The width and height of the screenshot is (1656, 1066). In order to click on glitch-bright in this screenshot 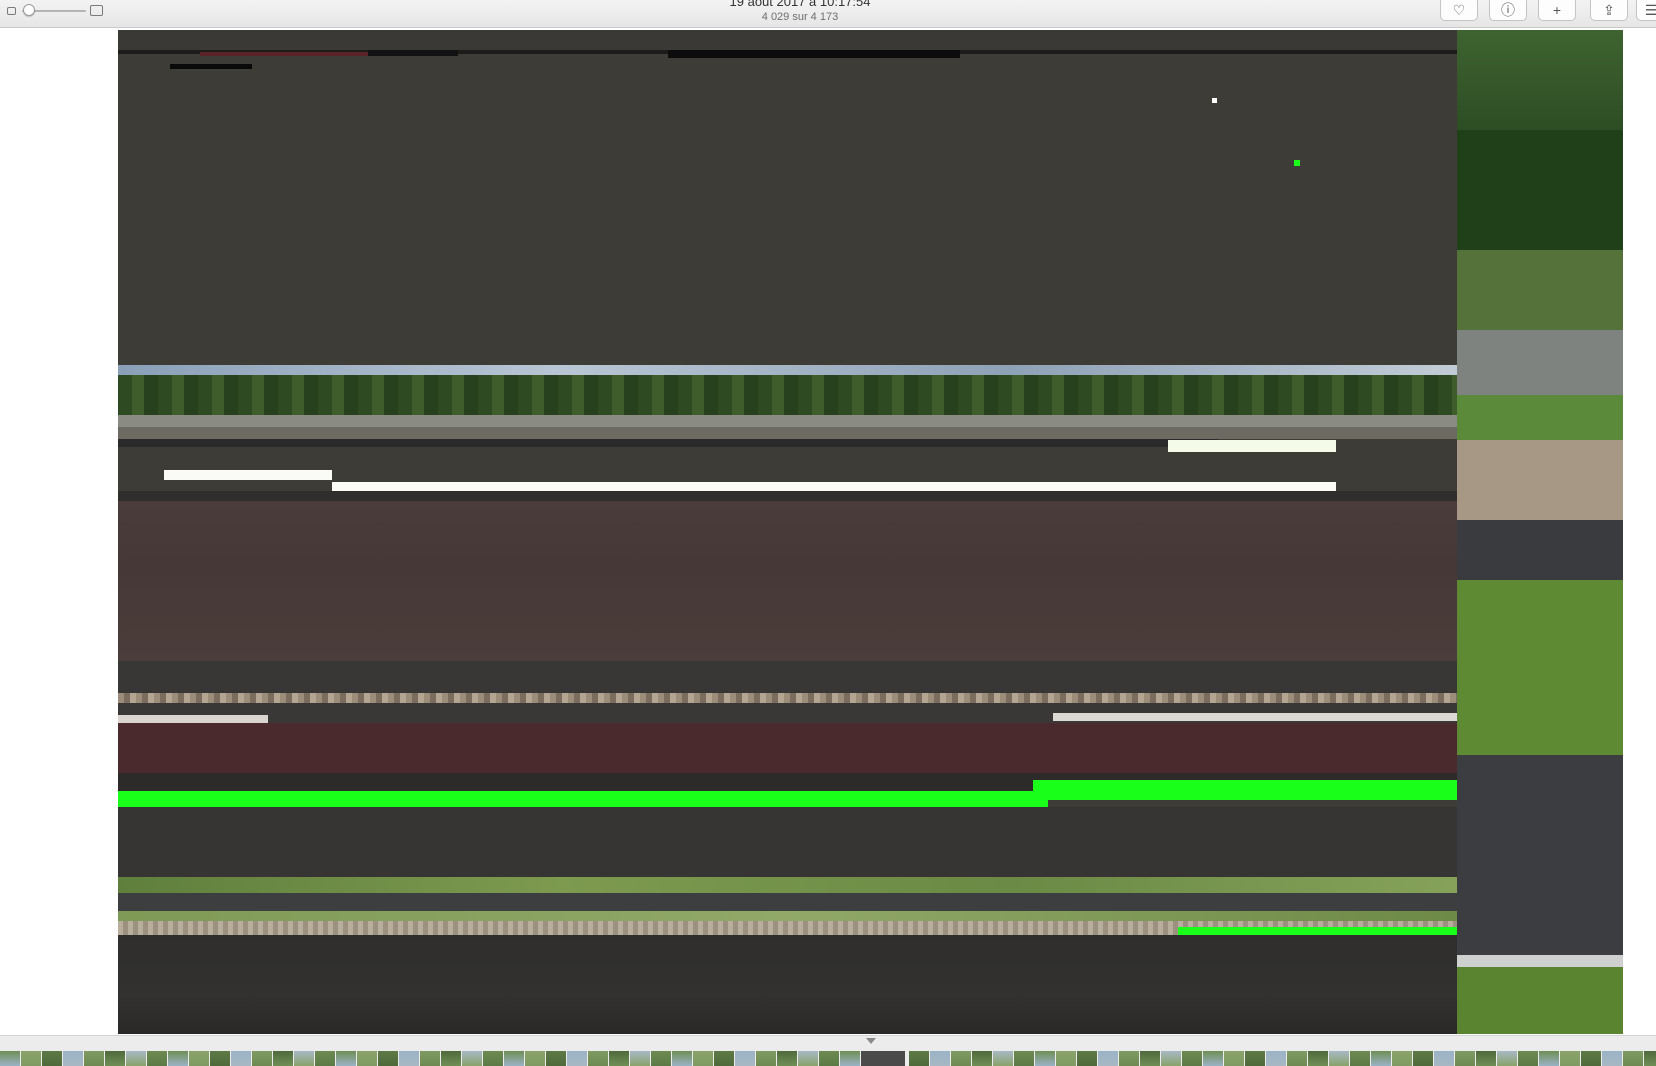, I will do `click(1252, 446)`.